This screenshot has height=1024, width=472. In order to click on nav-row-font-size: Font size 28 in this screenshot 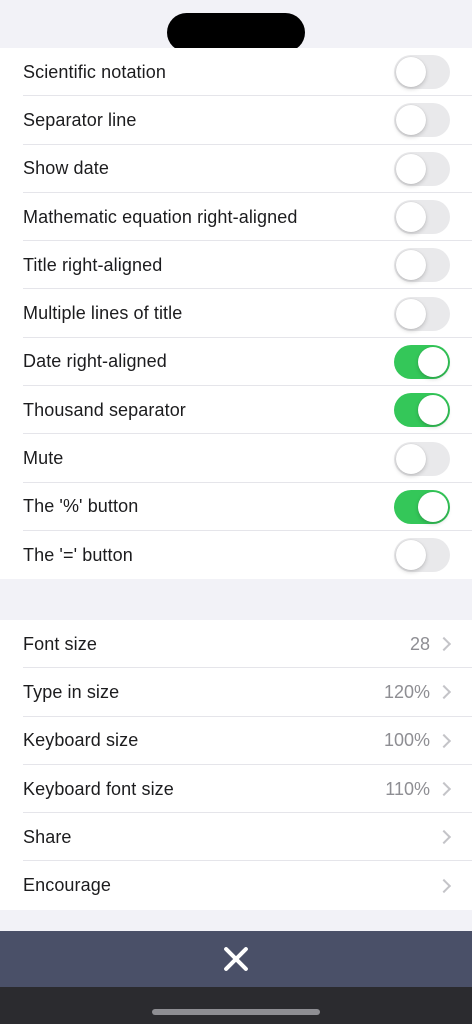, I will do `click(236, 644)`.